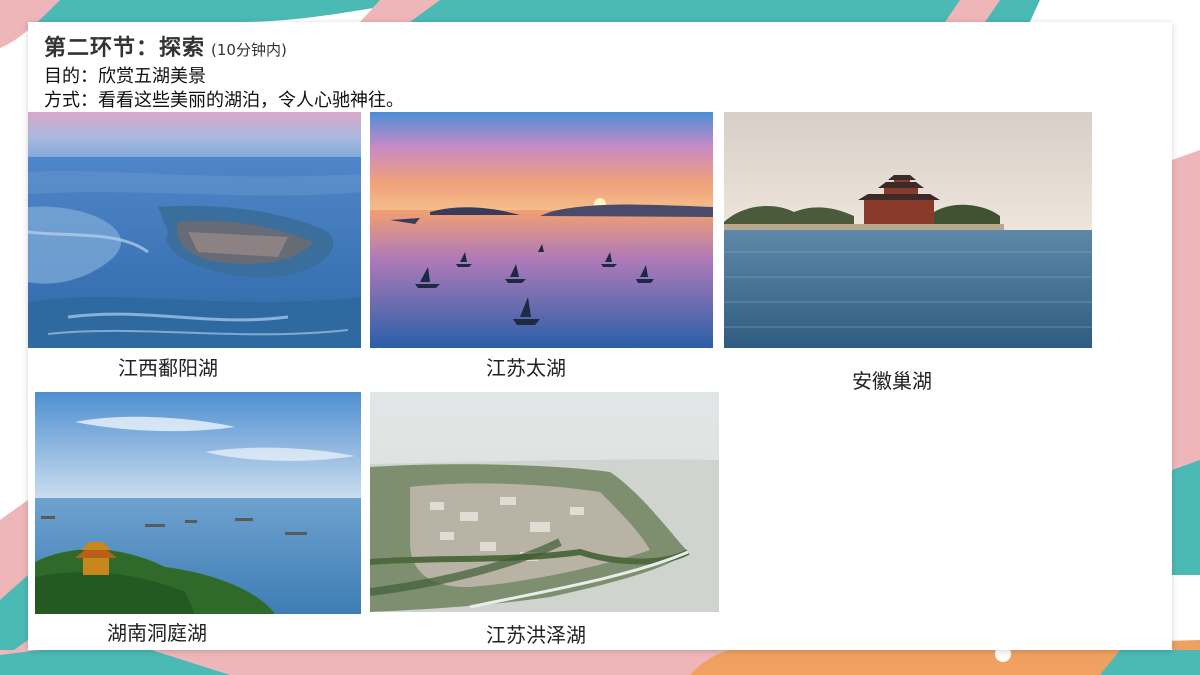 This screenshot has height=675, width=1200. Describe the element at coordinates (544, 502) in the screenshot. I see `hongze-lake-photo` at that location.